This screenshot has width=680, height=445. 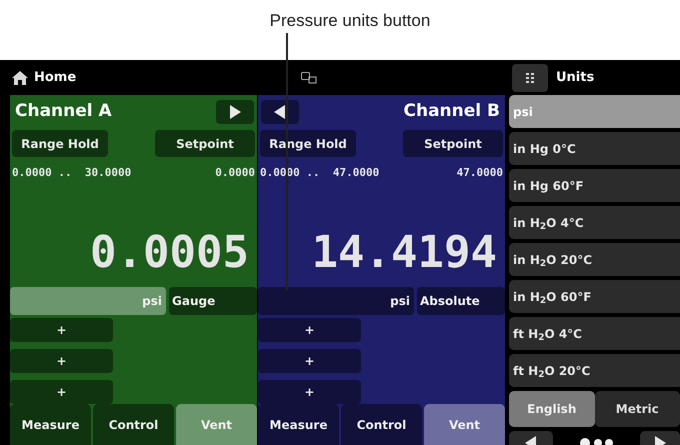 What do you see at coordinates (451, 112) in the screenshot?
I see `channel-title: Channel B` at bounding box center [451, 112].